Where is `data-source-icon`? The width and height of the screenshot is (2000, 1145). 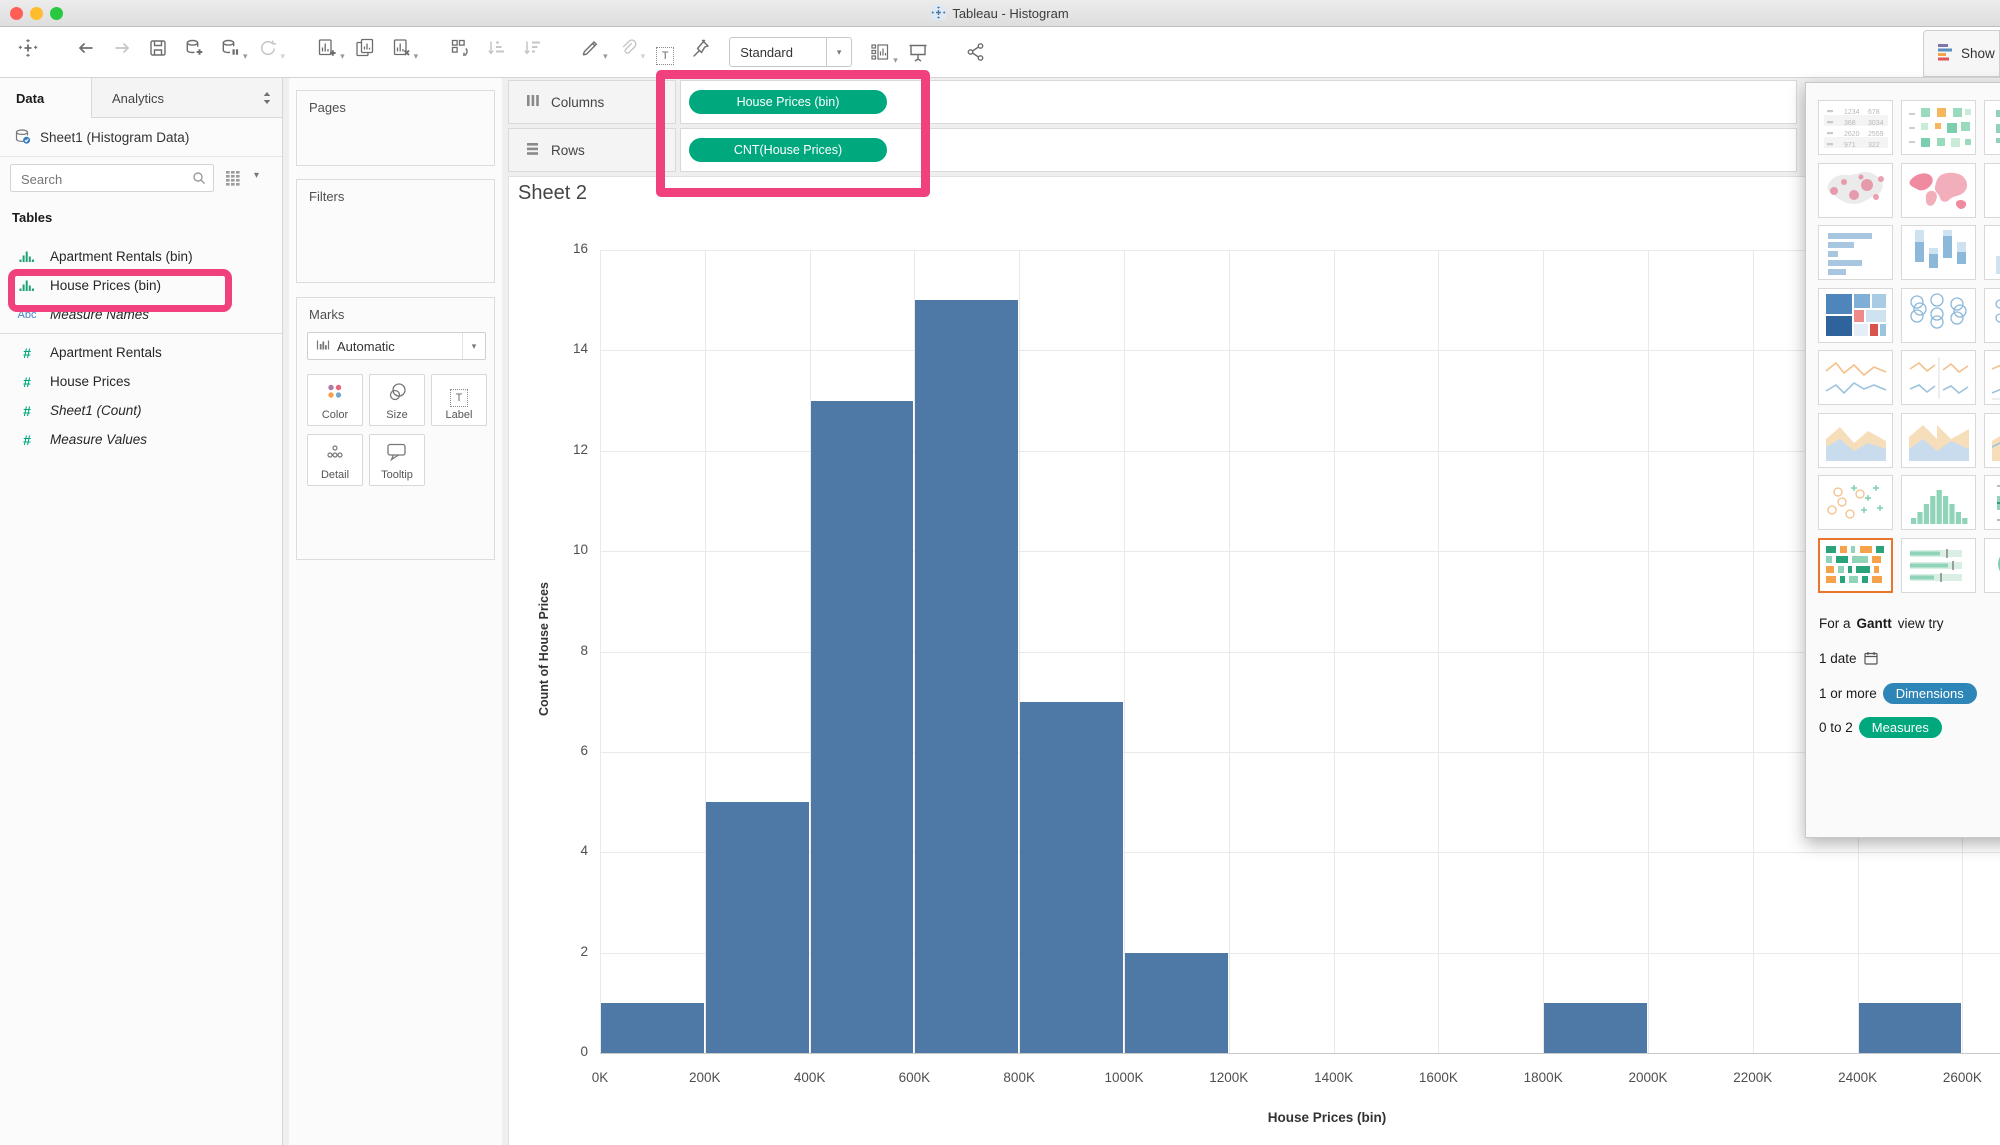 data-source-icon is located at coordinates (22, 137).